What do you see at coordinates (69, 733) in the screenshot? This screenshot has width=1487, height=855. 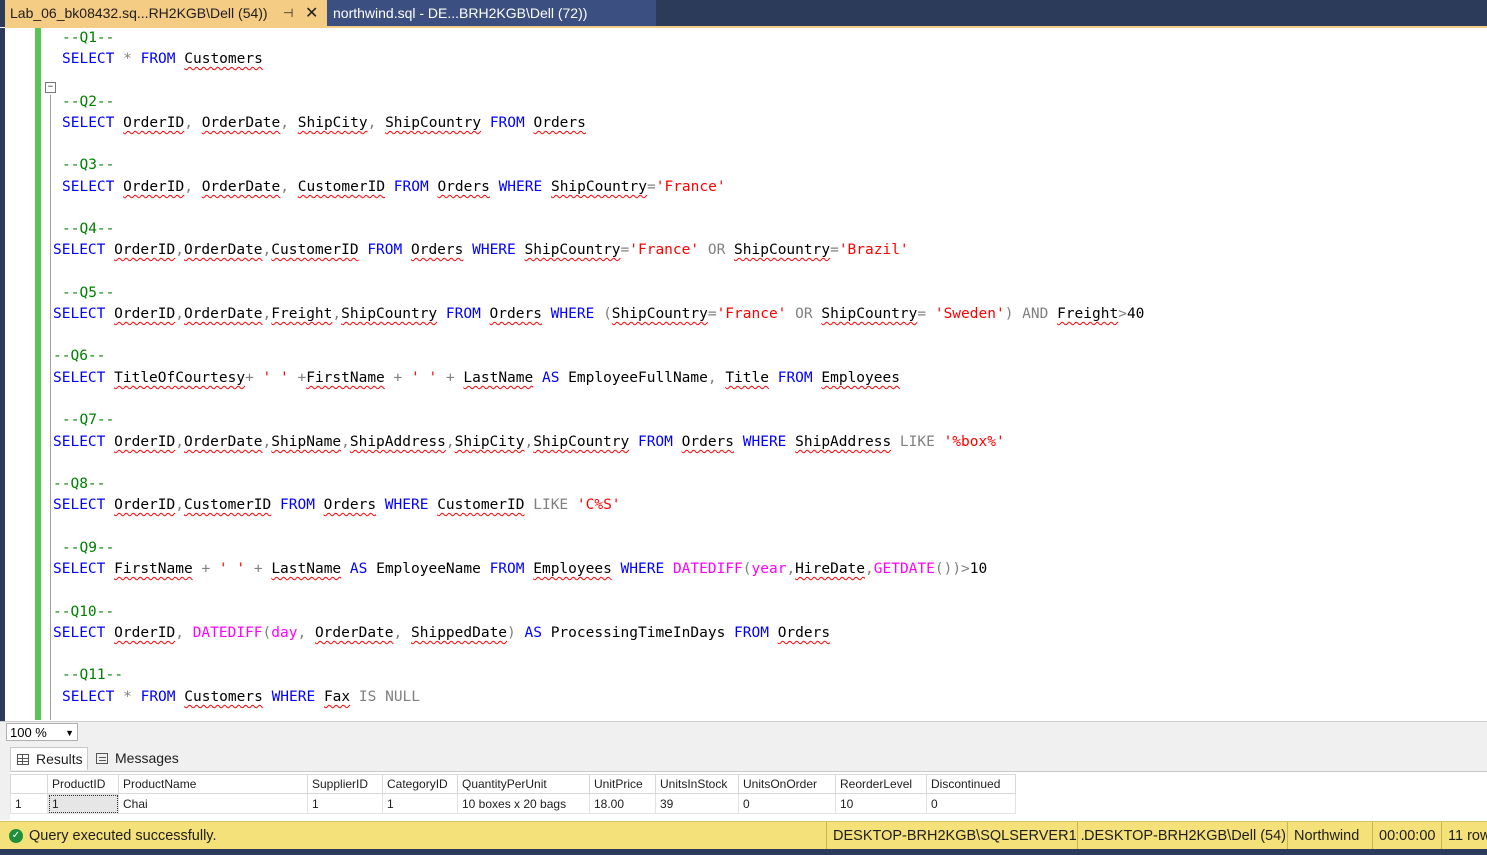 I see `chevron-down-icon: ▼` at bounding box center [69, 733].